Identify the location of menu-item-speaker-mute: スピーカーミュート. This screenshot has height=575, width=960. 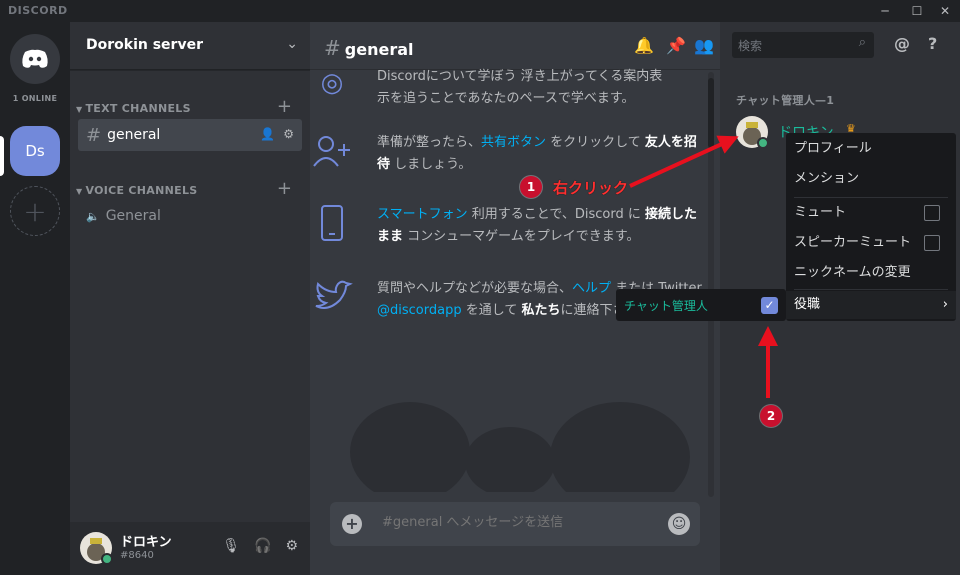
(871, 243).